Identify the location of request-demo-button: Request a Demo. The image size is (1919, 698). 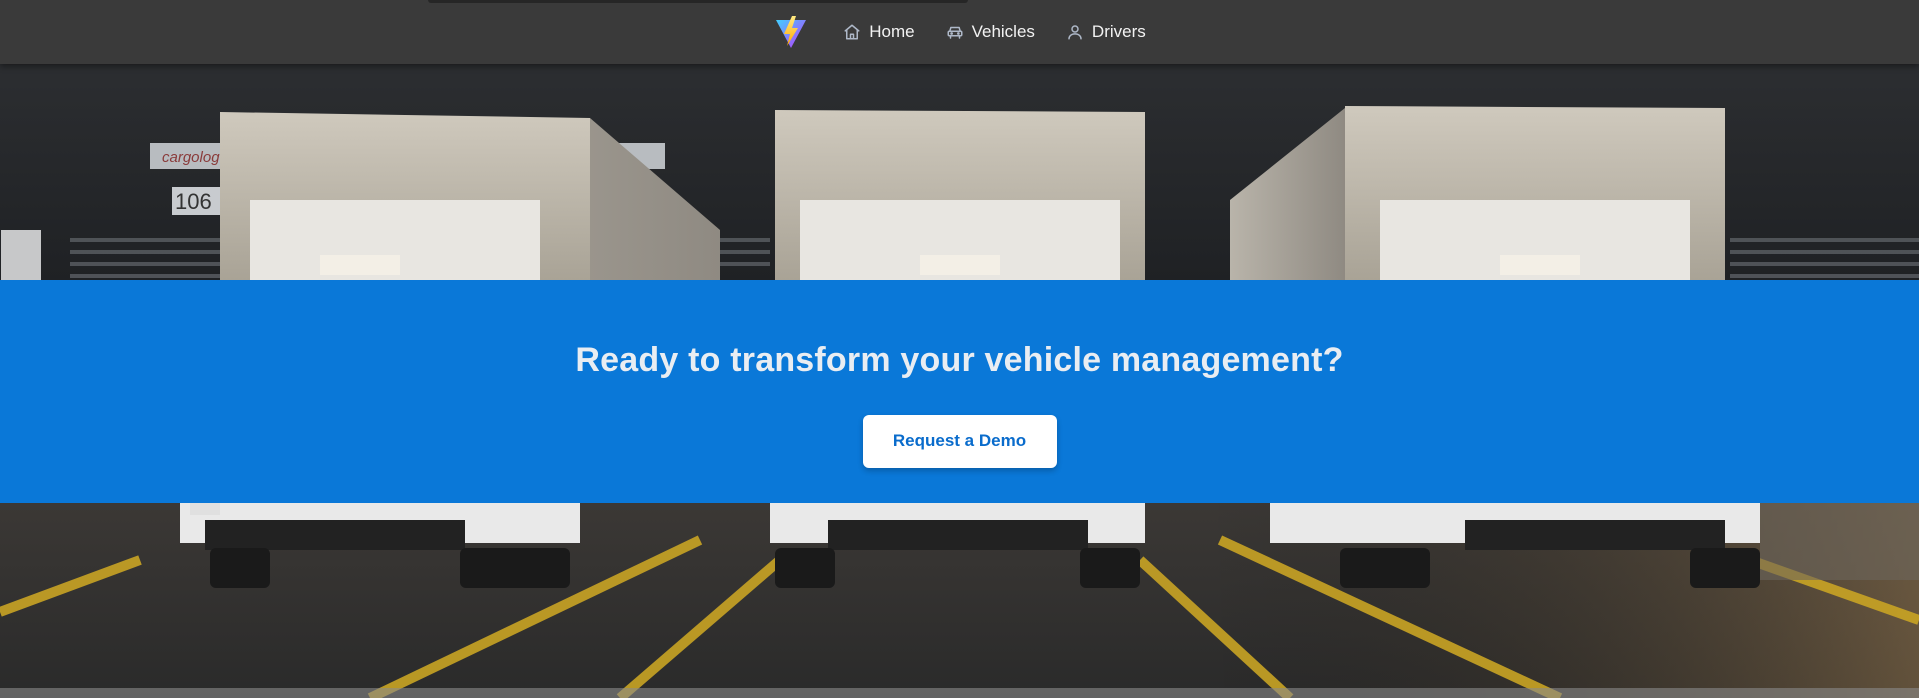
(959, 441).